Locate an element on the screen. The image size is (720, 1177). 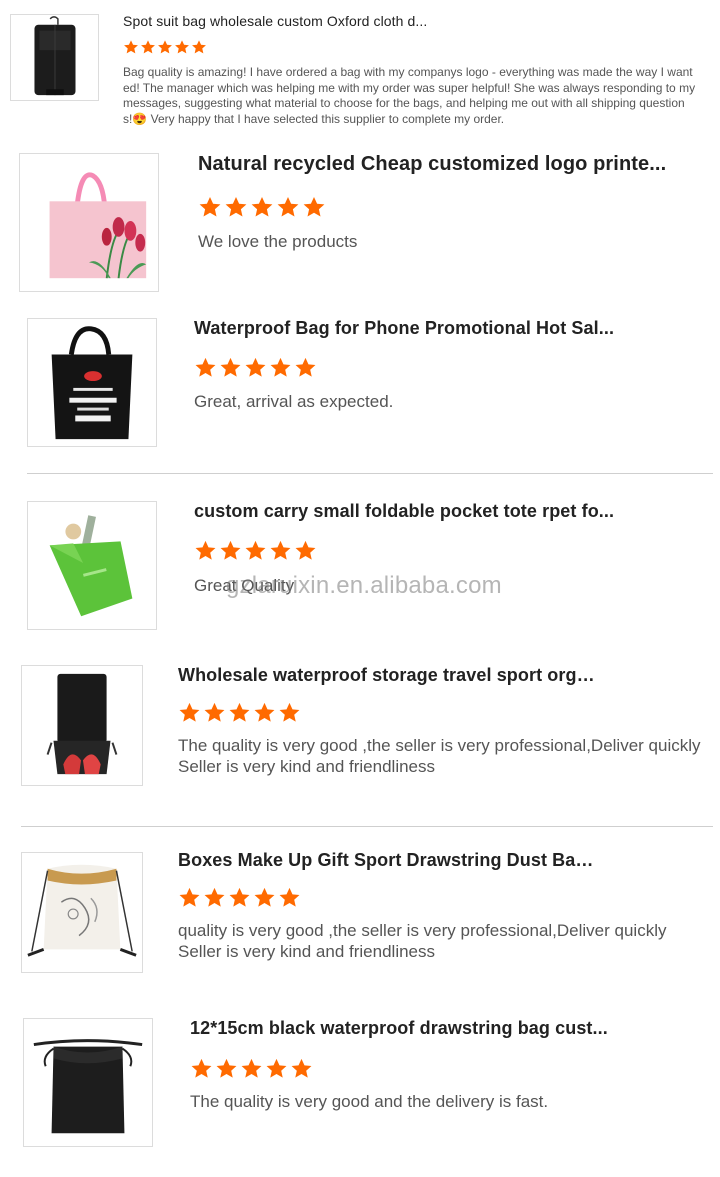
shoe-bag-image is located at coordinates (82, 724).